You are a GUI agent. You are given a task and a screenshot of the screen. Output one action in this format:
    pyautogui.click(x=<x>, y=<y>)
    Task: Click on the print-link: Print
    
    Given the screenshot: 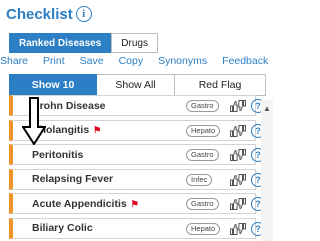 What is the action you would take?
    pyautogui.click(x=54, y=61)
    